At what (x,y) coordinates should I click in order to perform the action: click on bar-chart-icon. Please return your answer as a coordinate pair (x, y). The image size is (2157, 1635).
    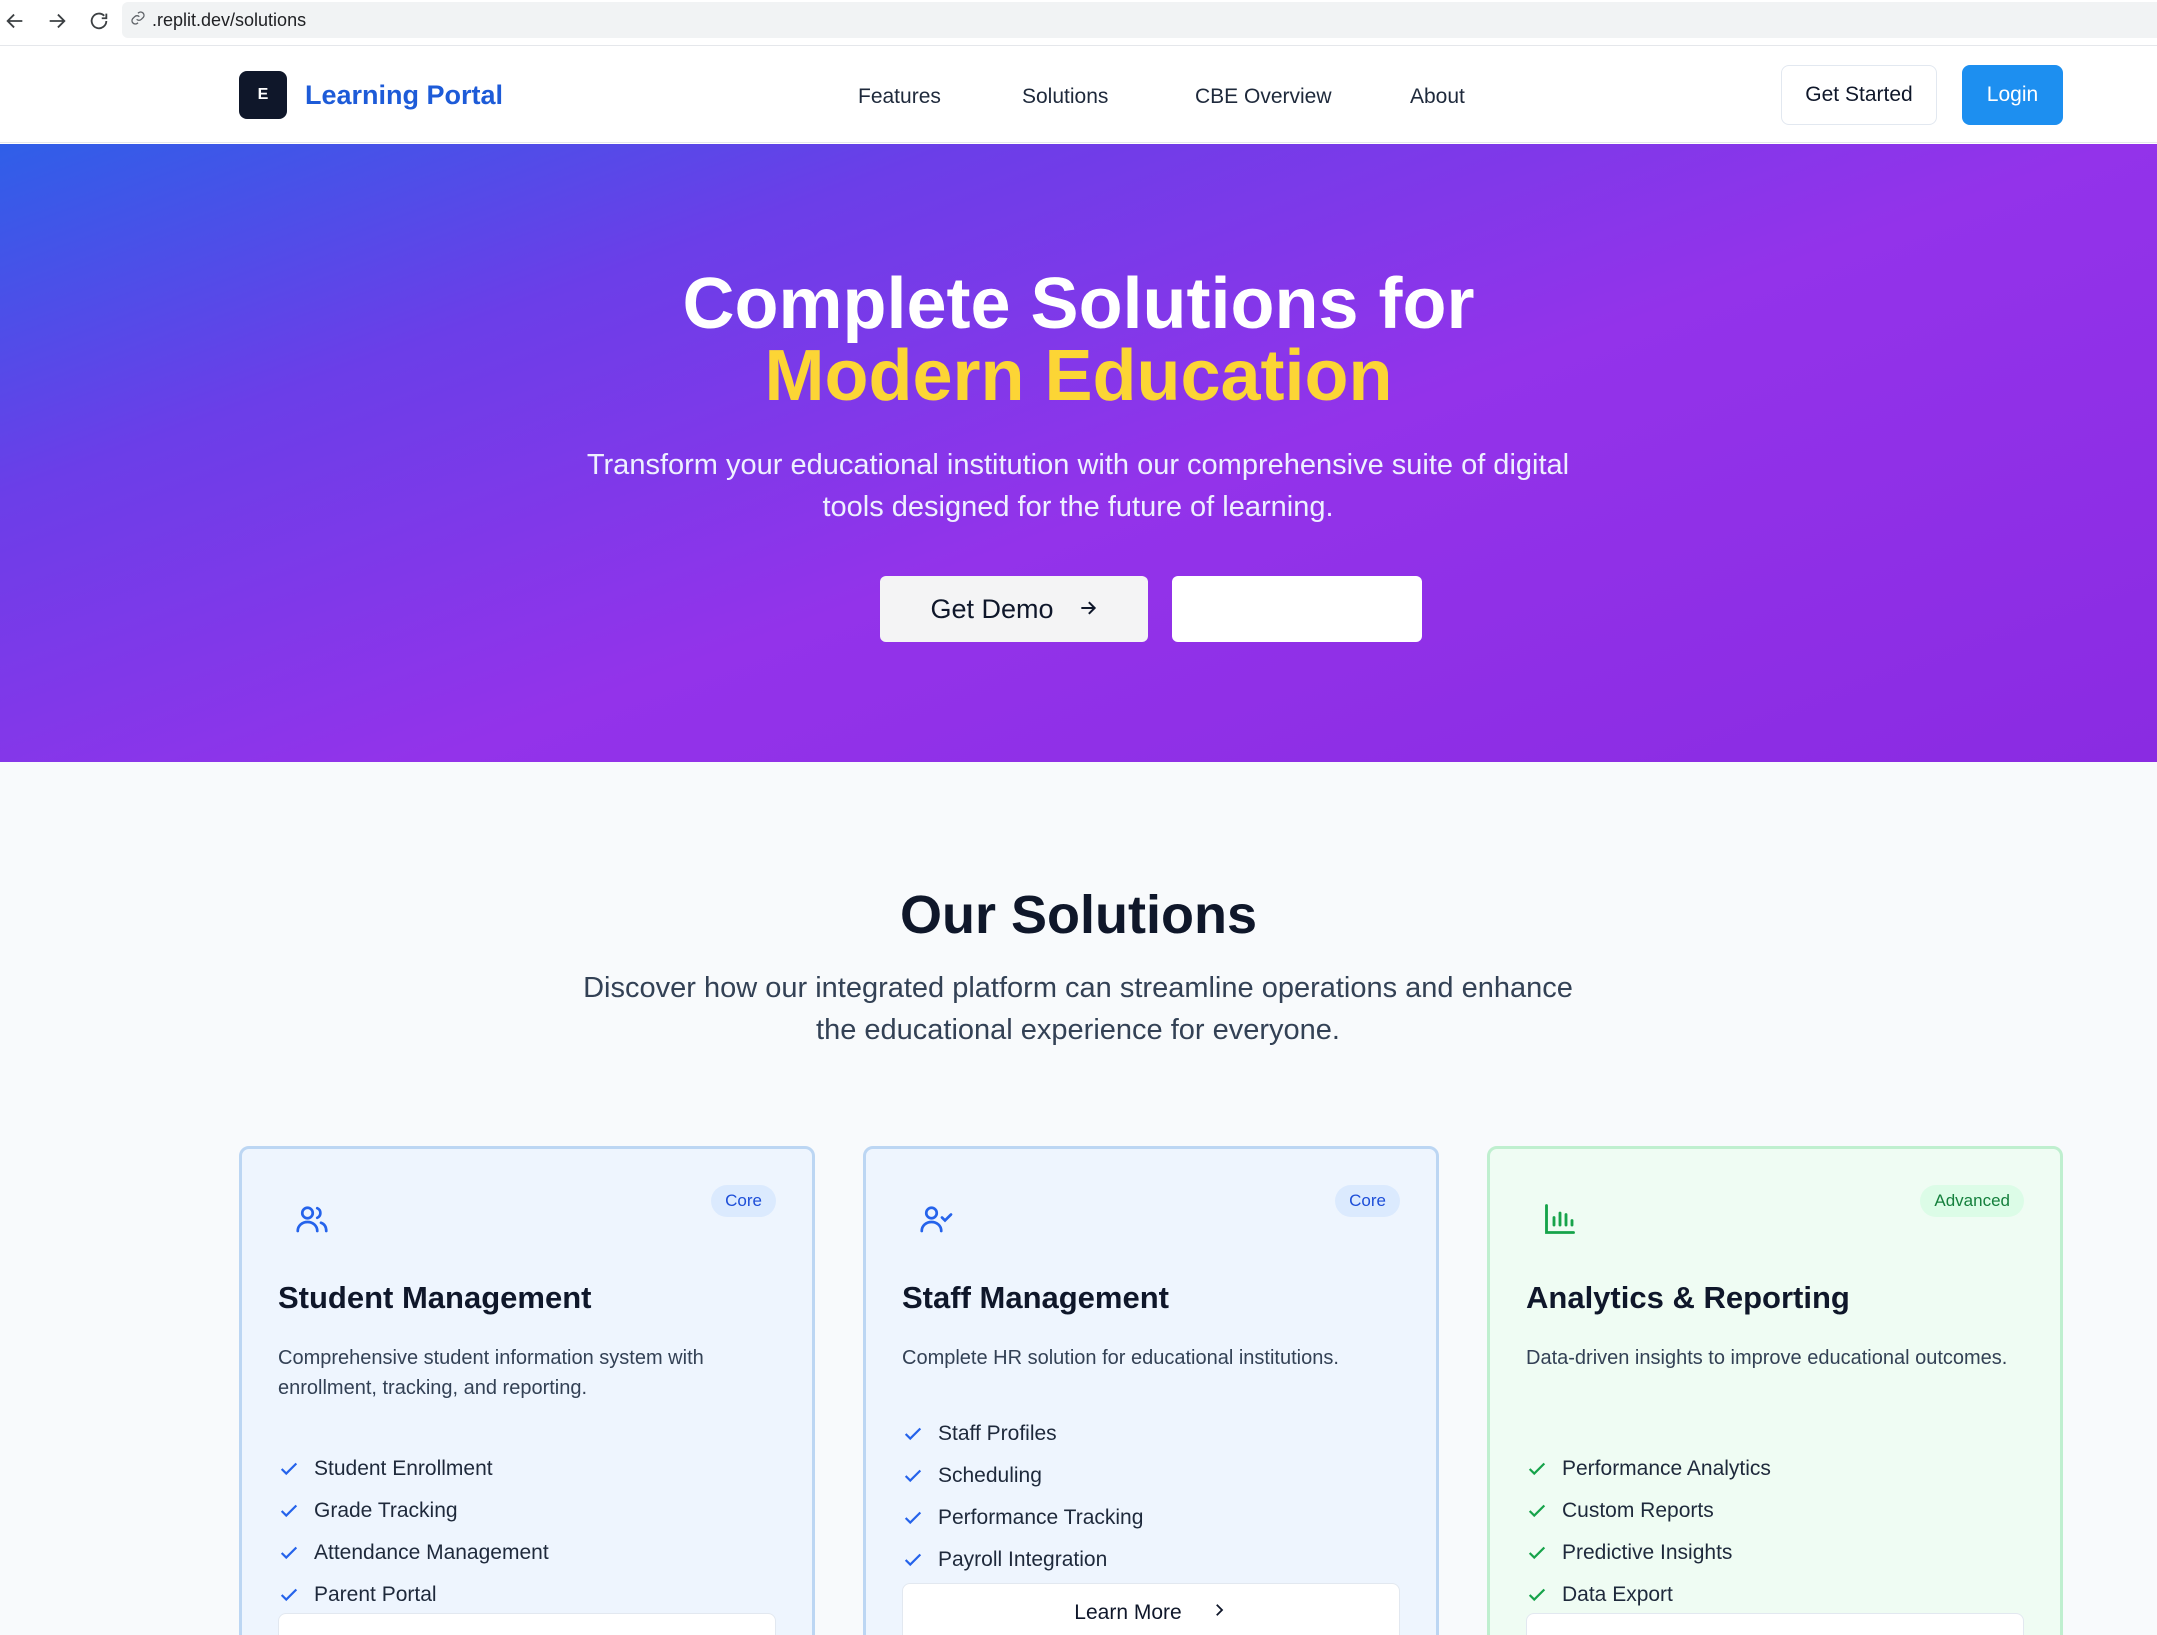
    Looking at the image, I should click on (1560, 1219).